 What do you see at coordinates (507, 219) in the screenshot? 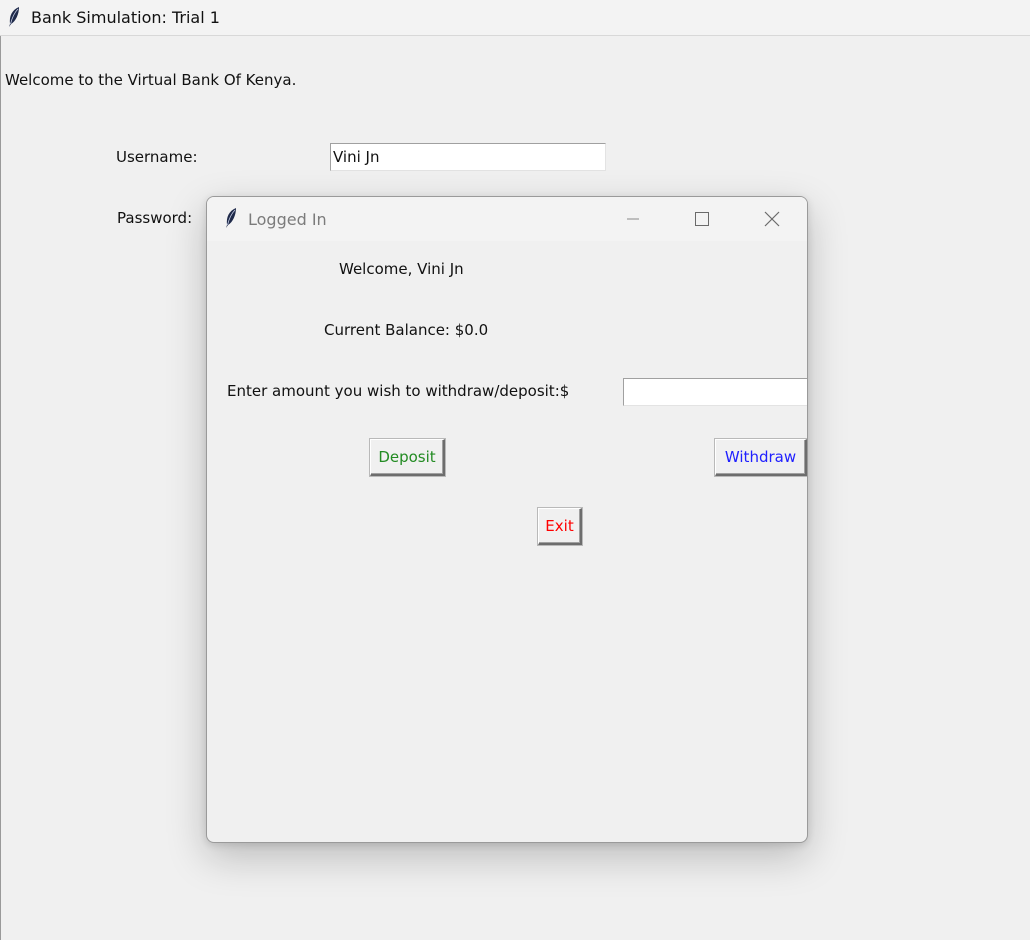
I see `dialog-titlebar: Logged In` at bounding box center [507, 219].